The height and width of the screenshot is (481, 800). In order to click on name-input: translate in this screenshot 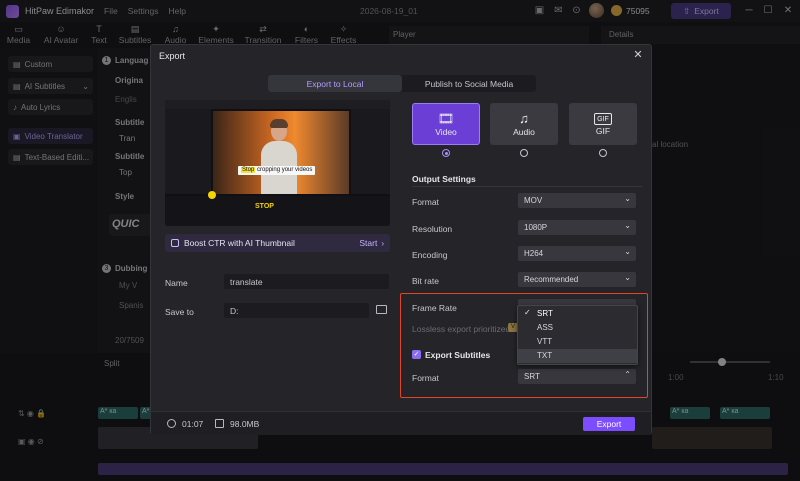, I will do `click(306, 281)`.